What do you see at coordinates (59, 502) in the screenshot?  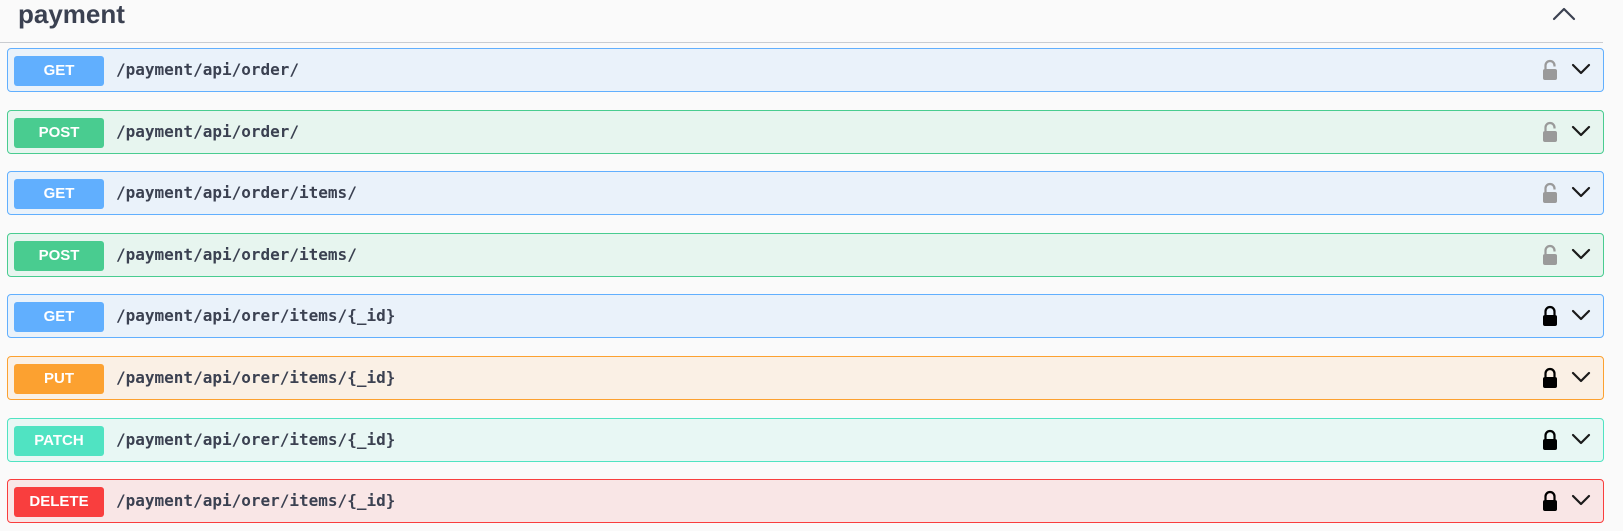 I see `method-badge: DELETE` at bounding box center [59, 502].